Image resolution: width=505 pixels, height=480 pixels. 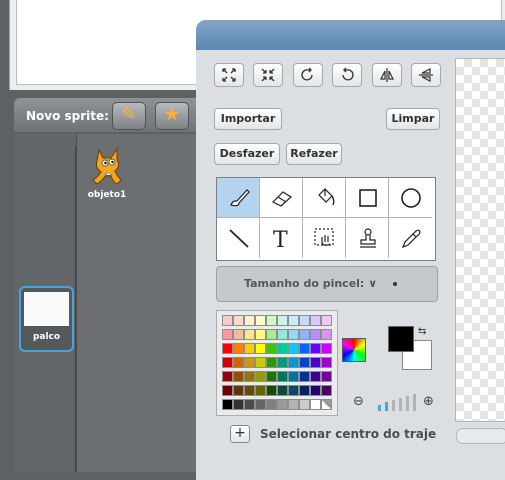 I want to click on text-tool: T, so click(x=281, y=238).